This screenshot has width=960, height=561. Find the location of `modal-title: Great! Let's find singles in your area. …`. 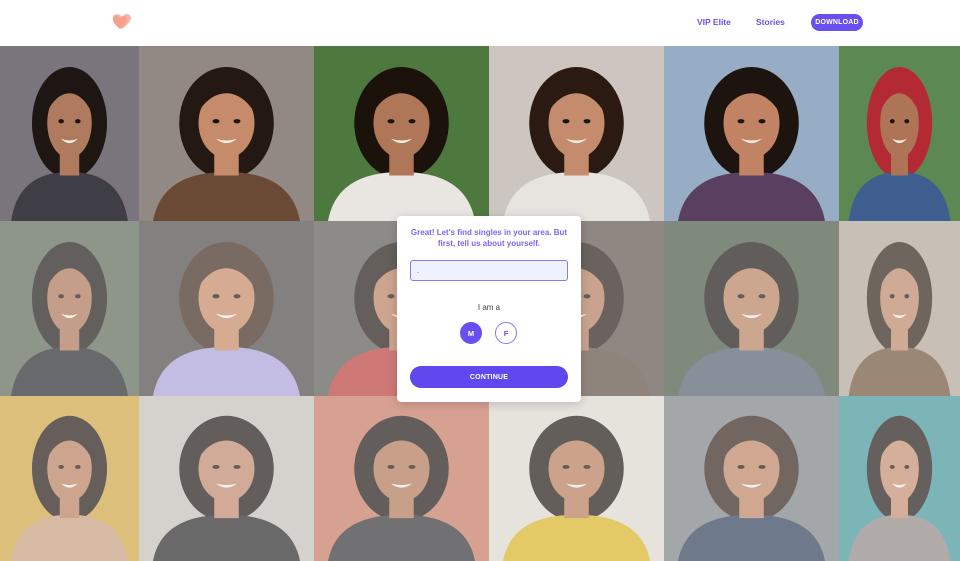

modal-title: Great! Let's find singles in your area. … is located at coordinates (489, 238).